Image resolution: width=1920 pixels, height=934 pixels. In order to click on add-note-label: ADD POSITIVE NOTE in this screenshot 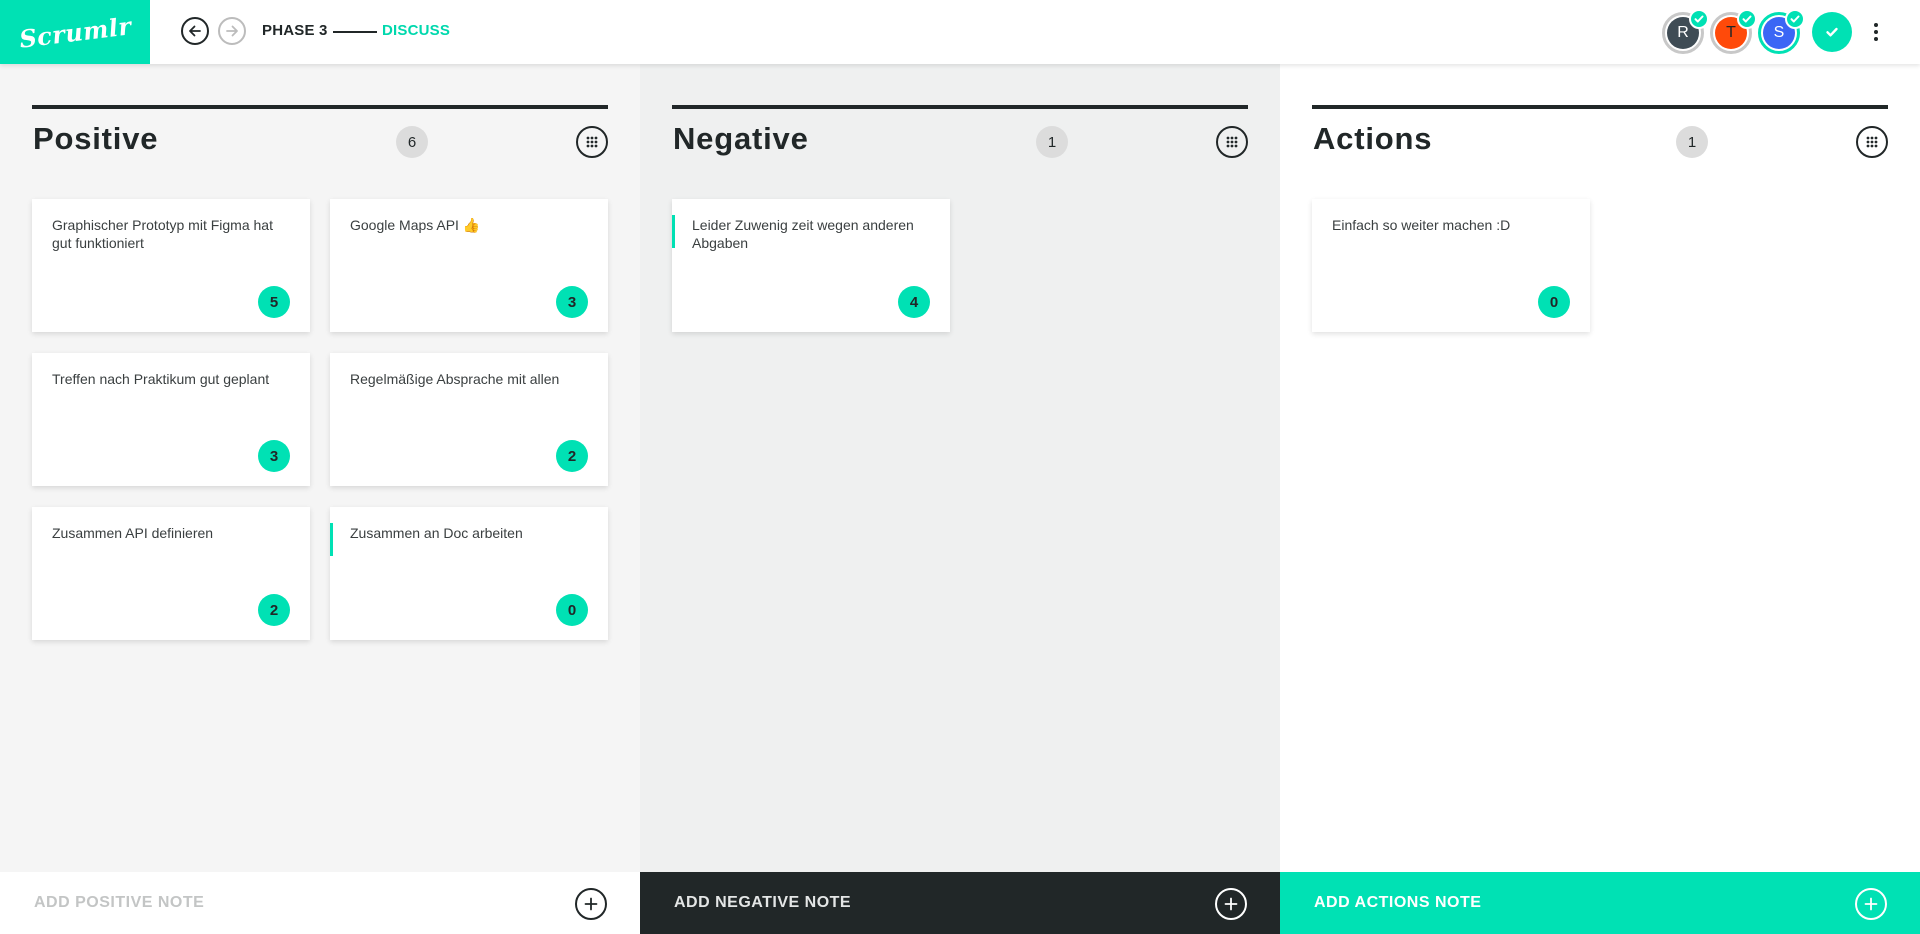, I will do `click(119, 902)`.